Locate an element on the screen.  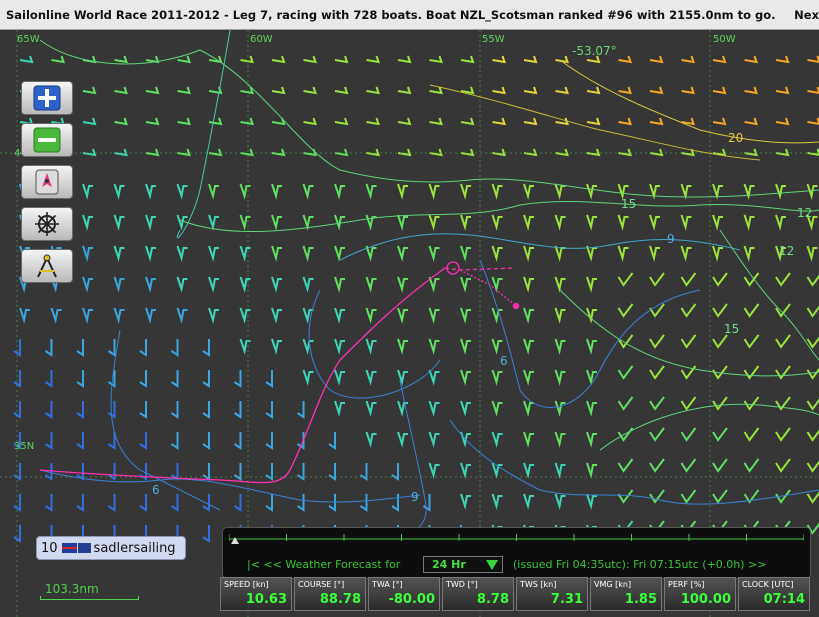
forecast-nav-label: |< << Weather Forecast for is located at coordinates (323, 564).